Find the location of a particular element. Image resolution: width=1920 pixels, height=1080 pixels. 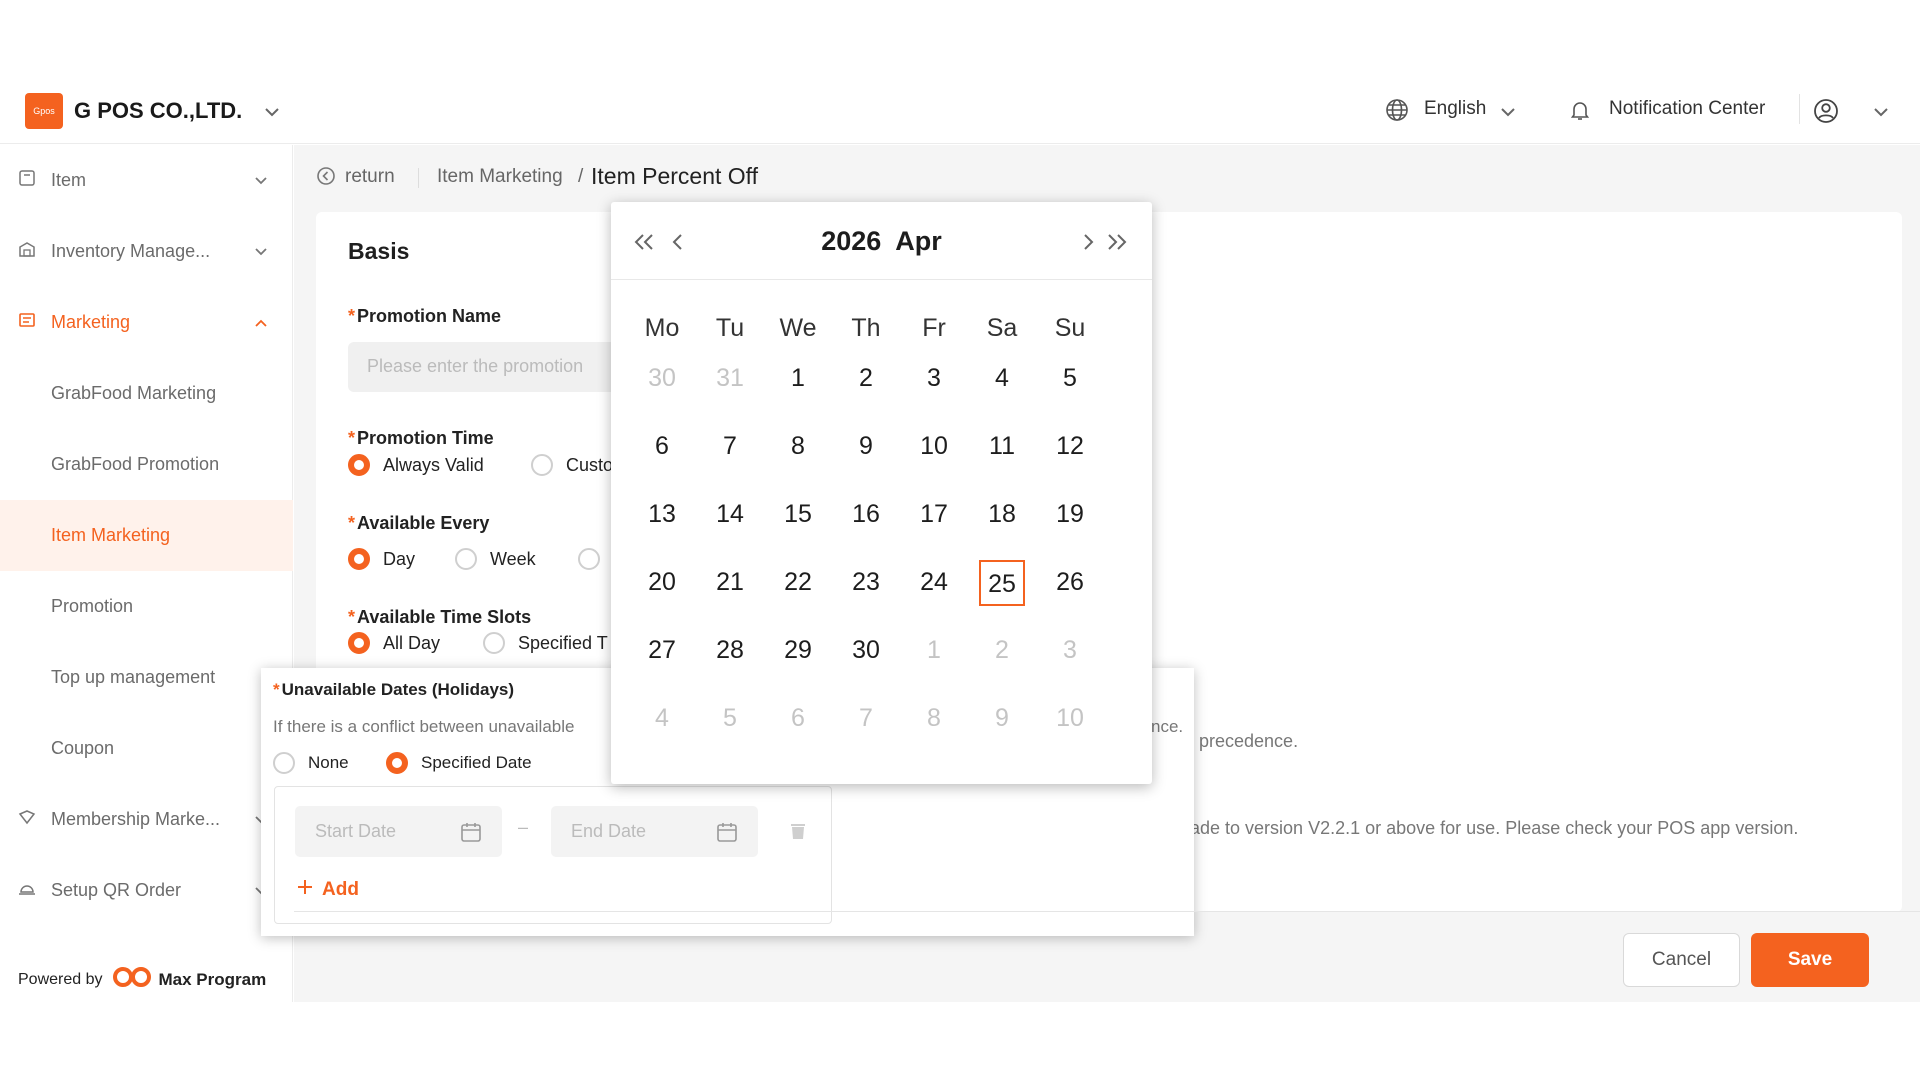

weekday-header: Th is located at coordinates (866, 328).